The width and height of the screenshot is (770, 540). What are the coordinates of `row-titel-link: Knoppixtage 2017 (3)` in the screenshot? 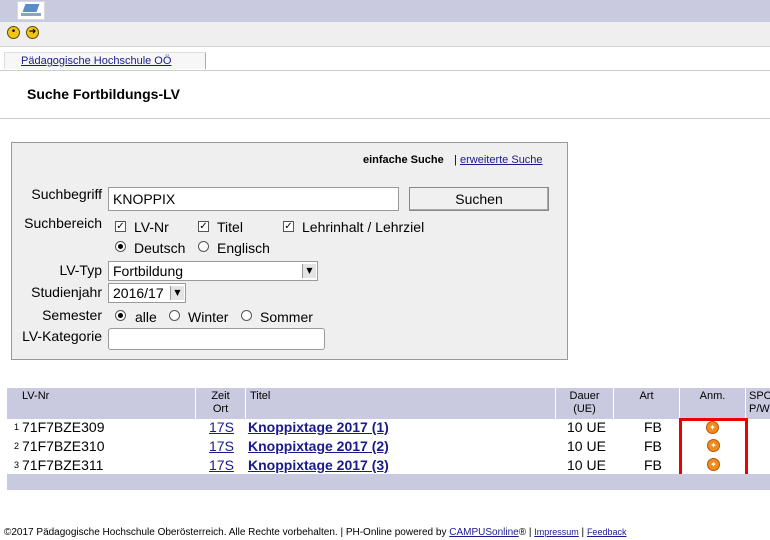 It's located at (318, 465).